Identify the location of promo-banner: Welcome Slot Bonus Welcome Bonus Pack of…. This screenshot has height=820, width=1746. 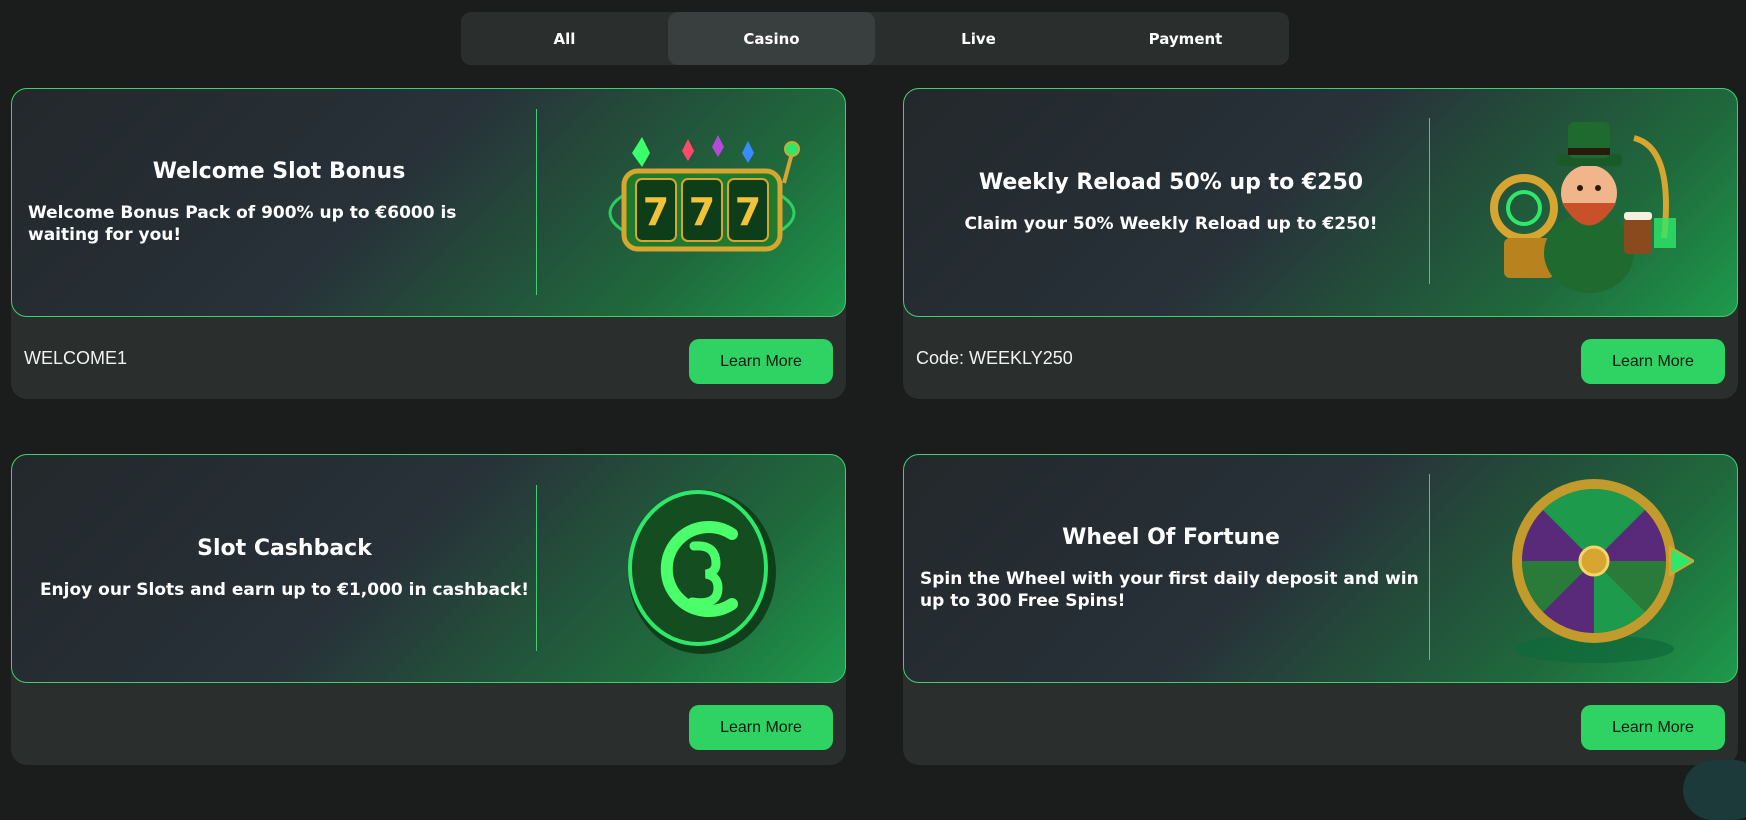
(428, 202).